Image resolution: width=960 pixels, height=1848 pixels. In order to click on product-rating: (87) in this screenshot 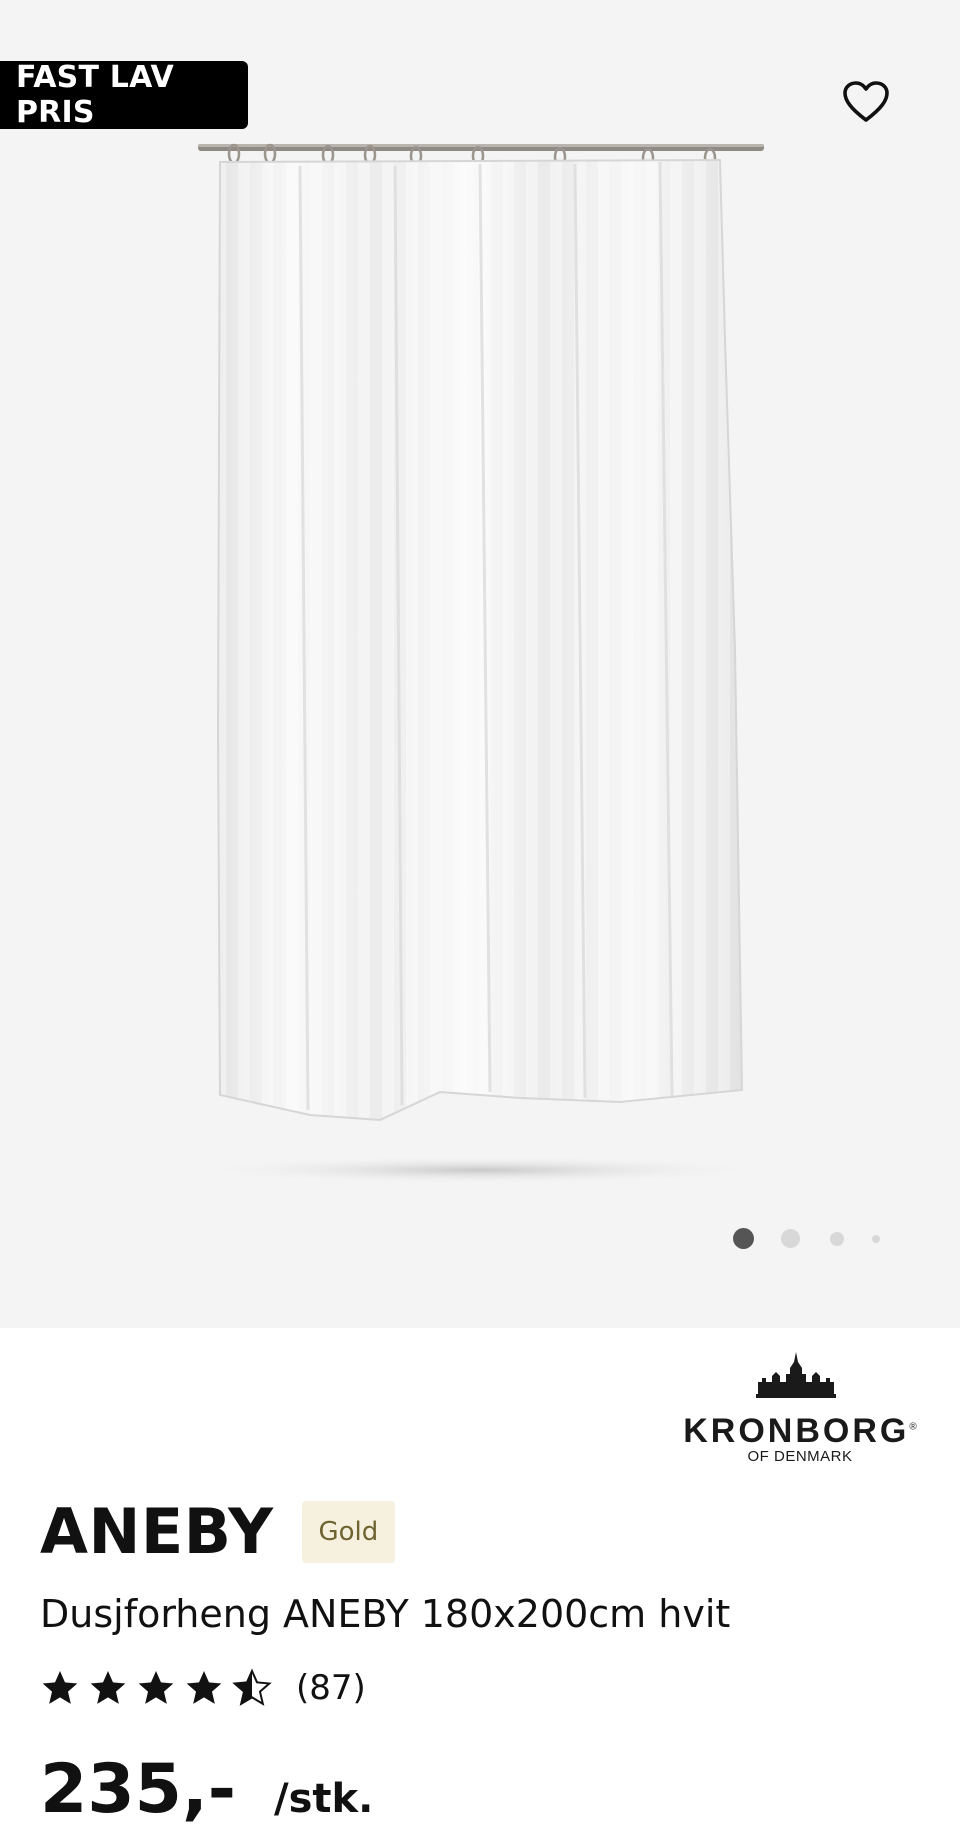, I will do `click(203, 1688)`.